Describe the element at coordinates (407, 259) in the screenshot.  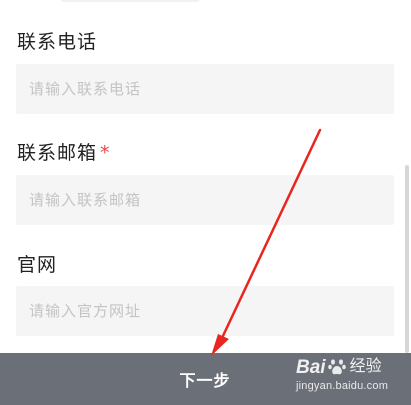
I see `scrollbar` at that location.